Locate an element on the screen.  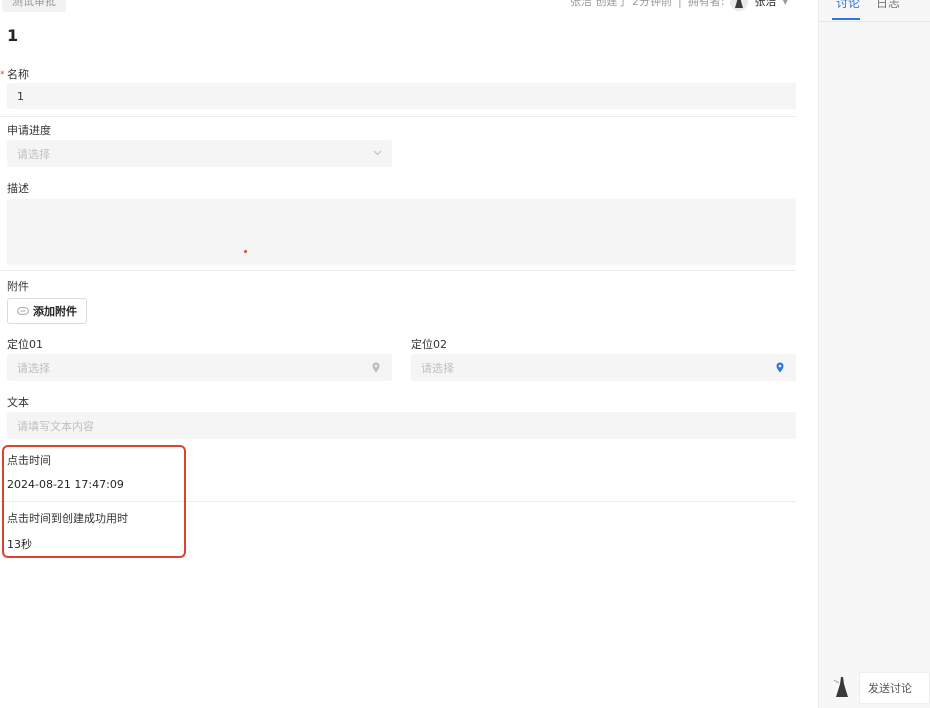
location02-select: 请选择 is located at coordinates (603, 367).